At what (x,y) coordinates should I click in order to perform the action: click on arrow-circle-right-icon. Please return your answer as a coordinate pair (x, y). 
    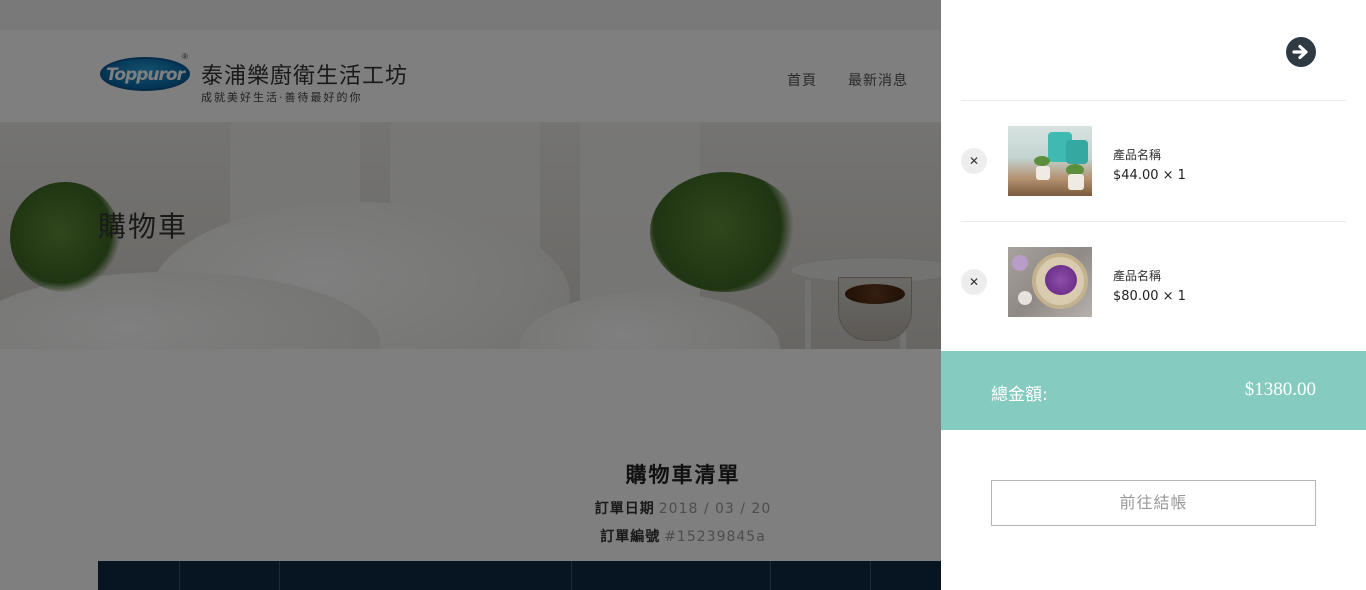
    Looking at the image, I should click on (1300, 52).